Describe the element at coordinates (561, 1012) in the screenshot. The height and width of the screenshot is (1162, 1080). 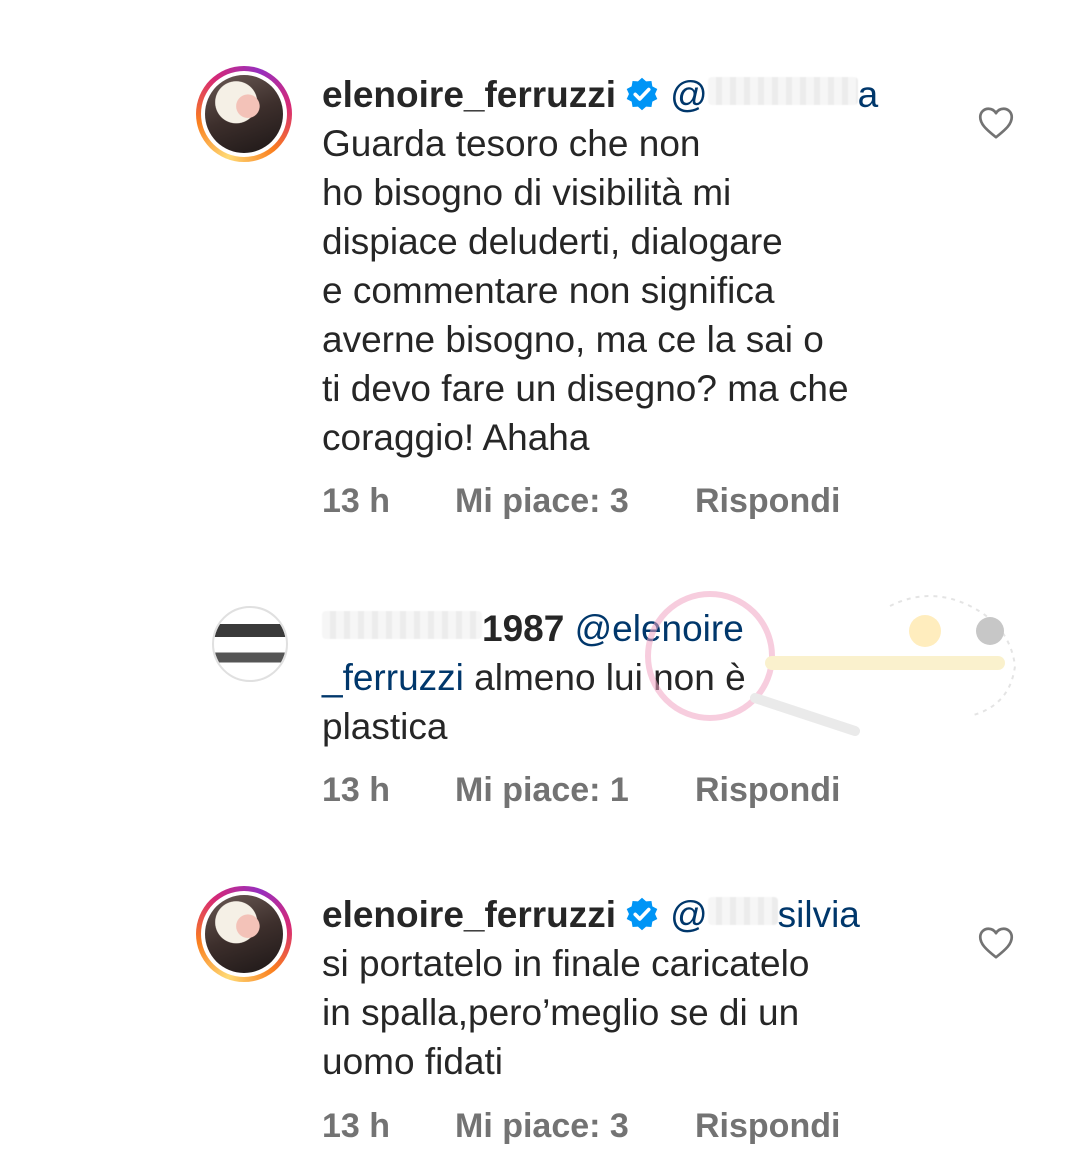
I see `comment-line: in spalla,pero’meglio se di un` at that location.